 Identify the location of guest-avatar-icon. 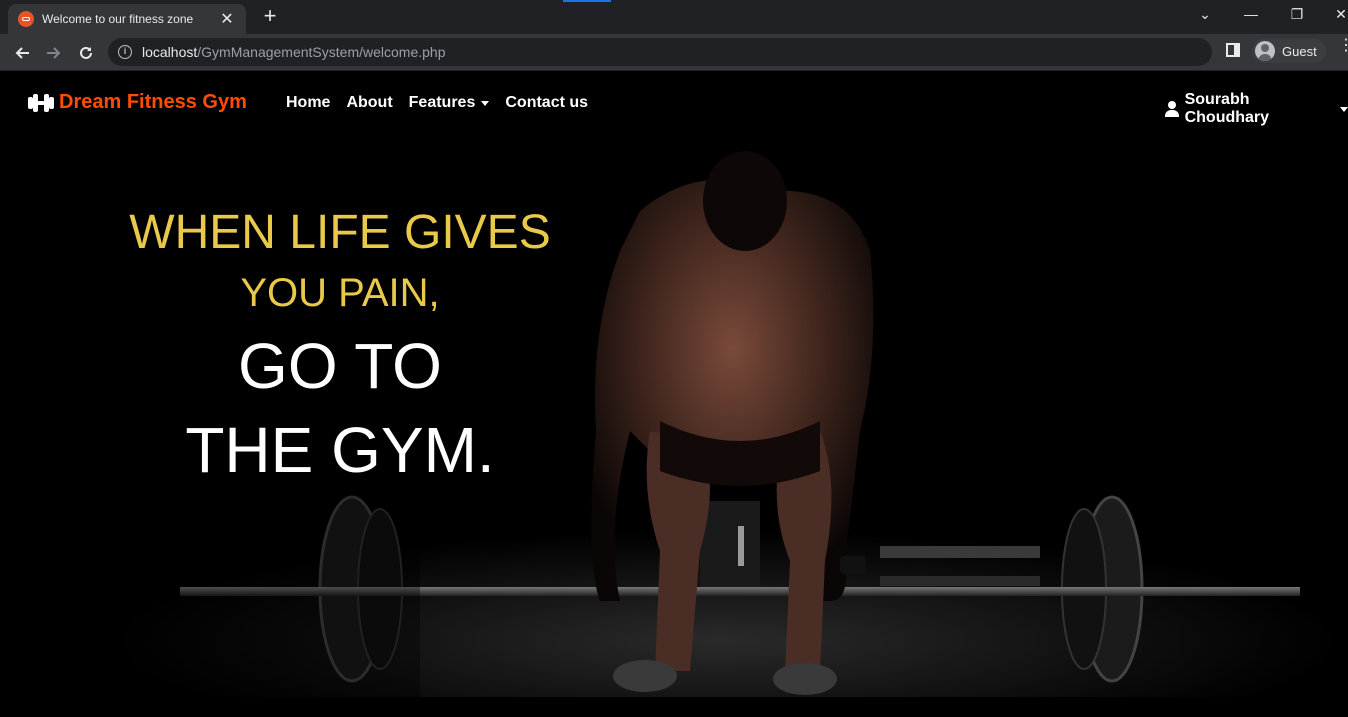
(1265, 51).